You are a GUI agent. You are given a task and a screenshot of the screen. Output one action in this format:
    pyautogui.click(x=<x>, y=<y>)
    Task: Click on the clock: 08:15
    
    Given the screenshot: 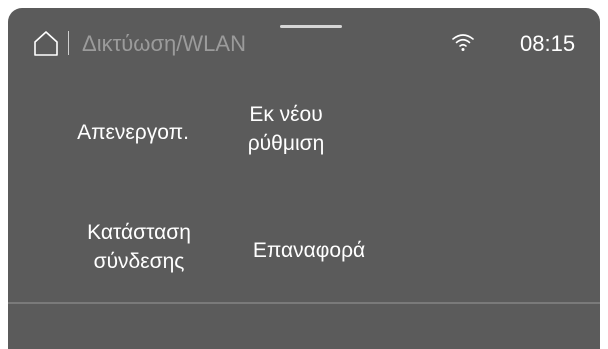 What is the action you would take?
    pyautogui.click(x=548, y=43)
    